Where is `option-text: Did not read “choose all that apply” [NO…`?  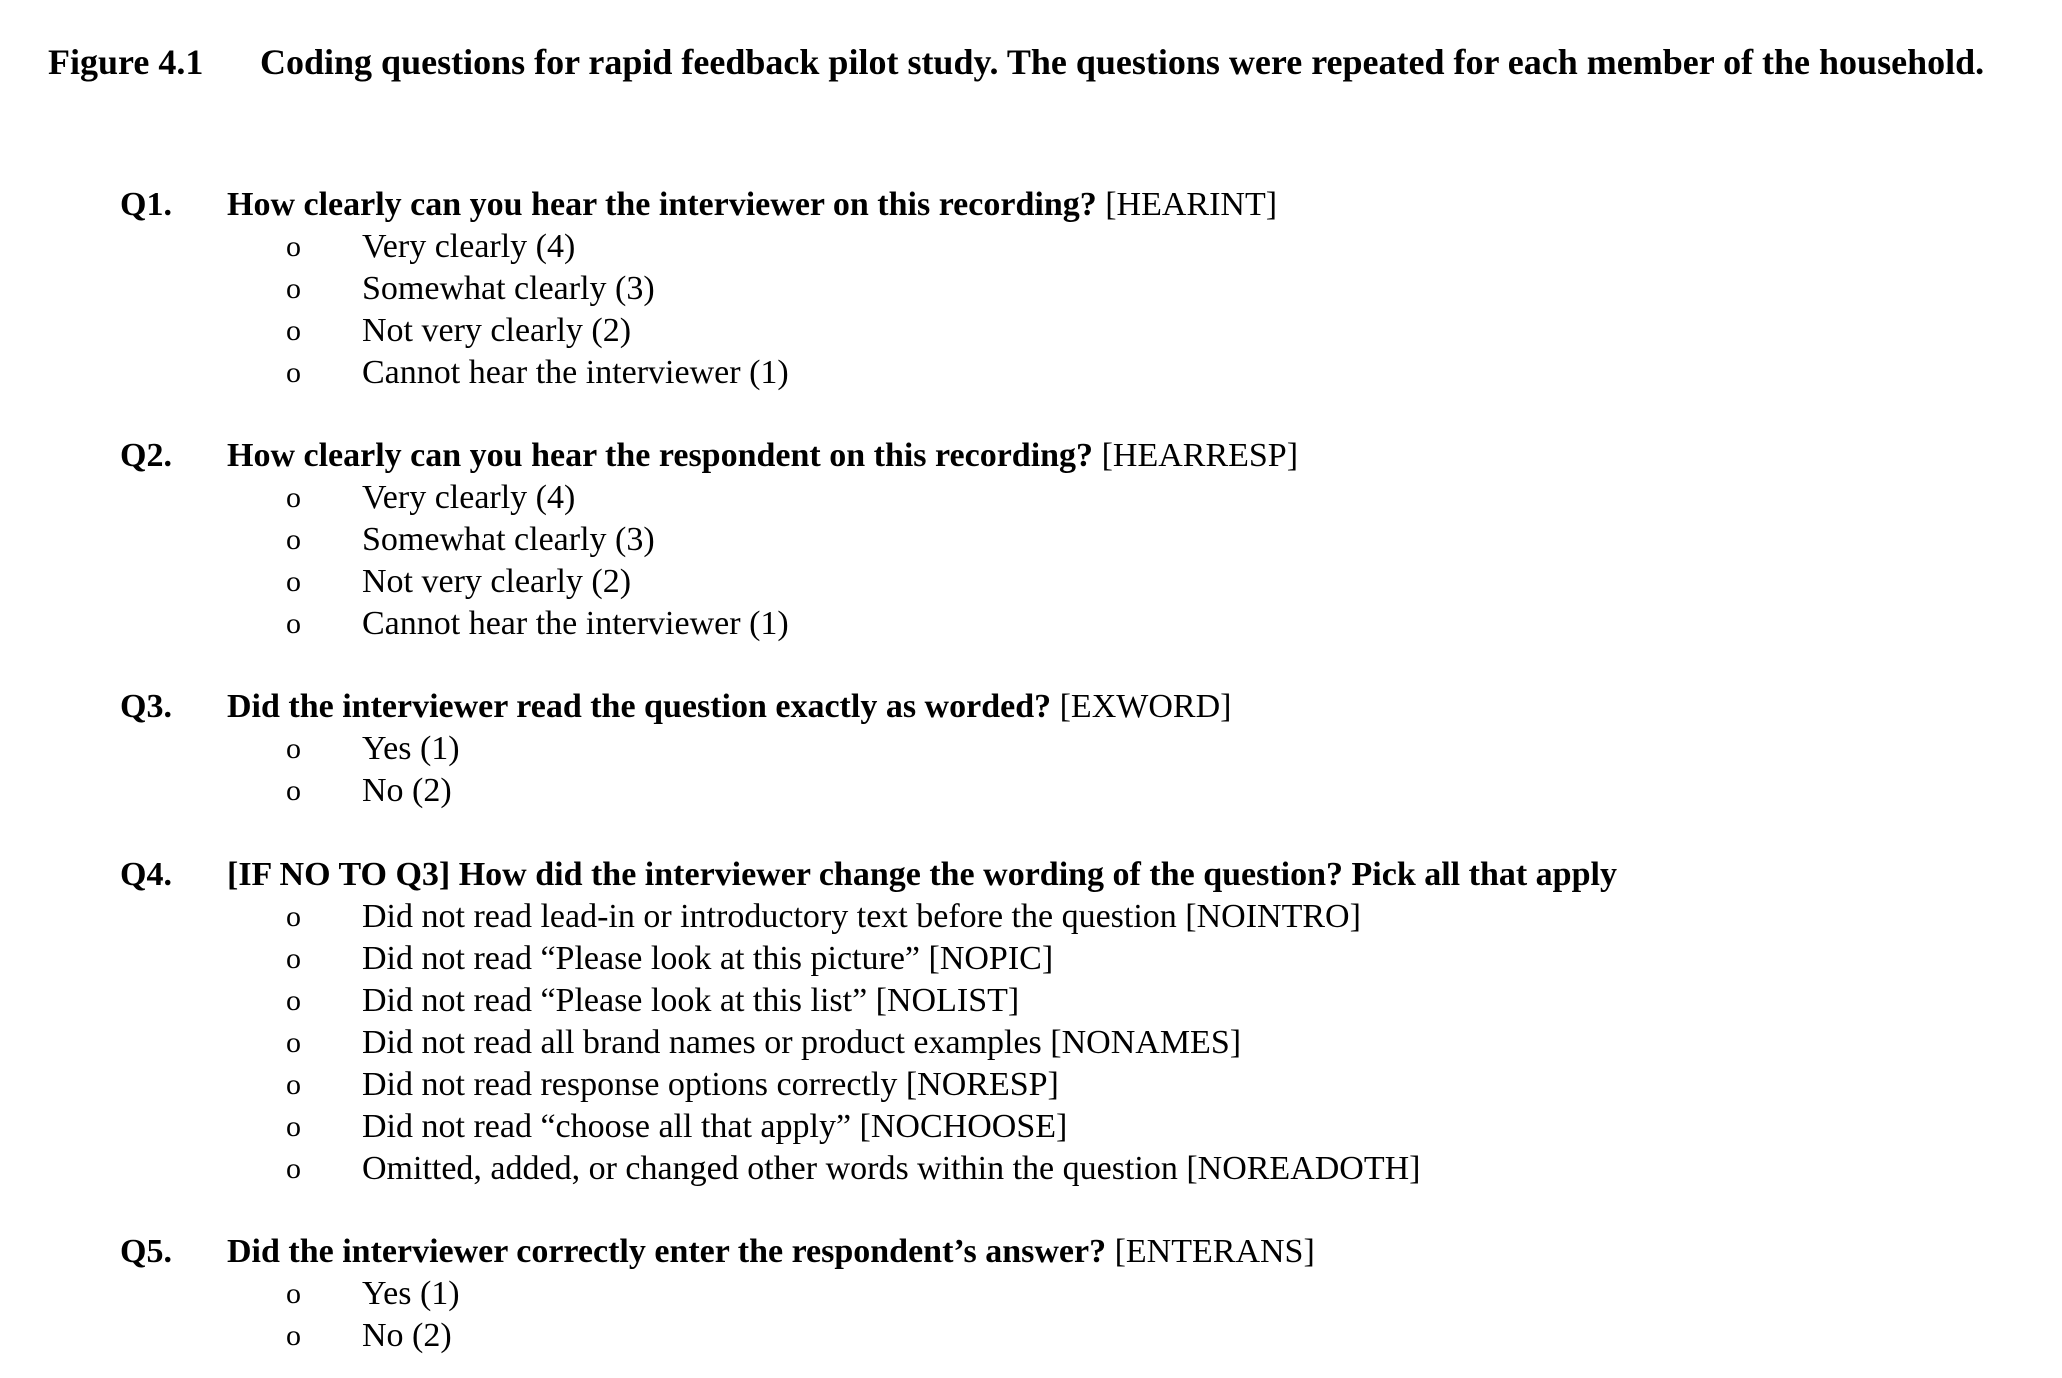 option-text: Did not read “choose all that apply” [NO… is located at coordinates (715, 1126).